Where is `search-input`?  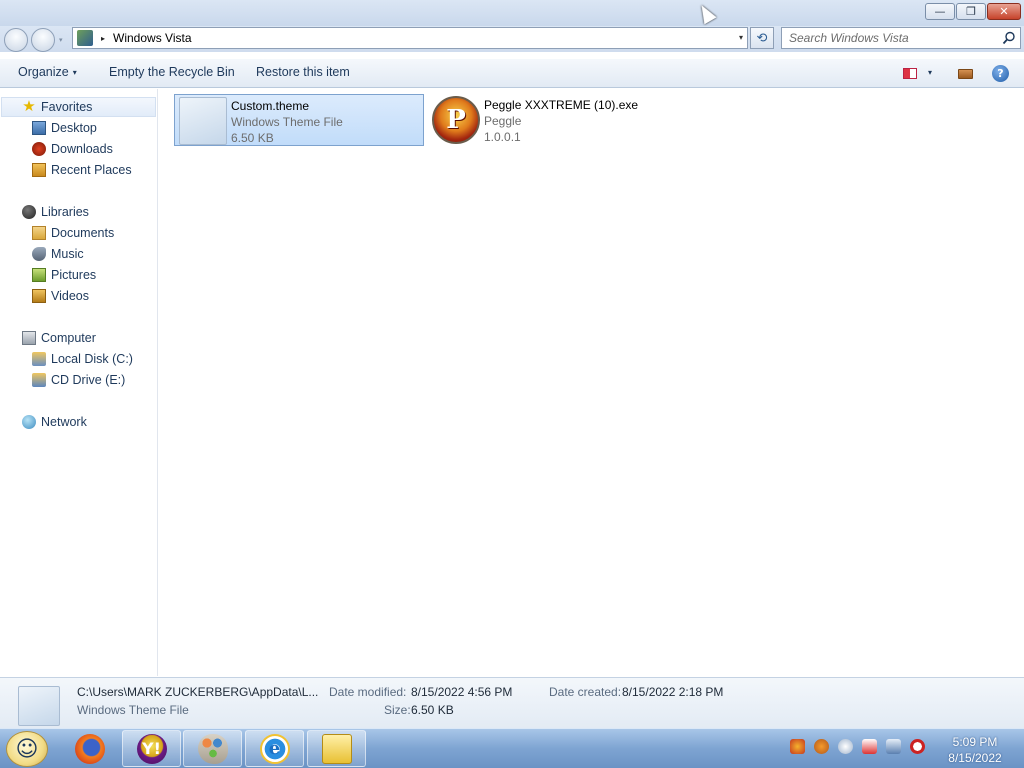 search-input is located at coordinates (890, 38).